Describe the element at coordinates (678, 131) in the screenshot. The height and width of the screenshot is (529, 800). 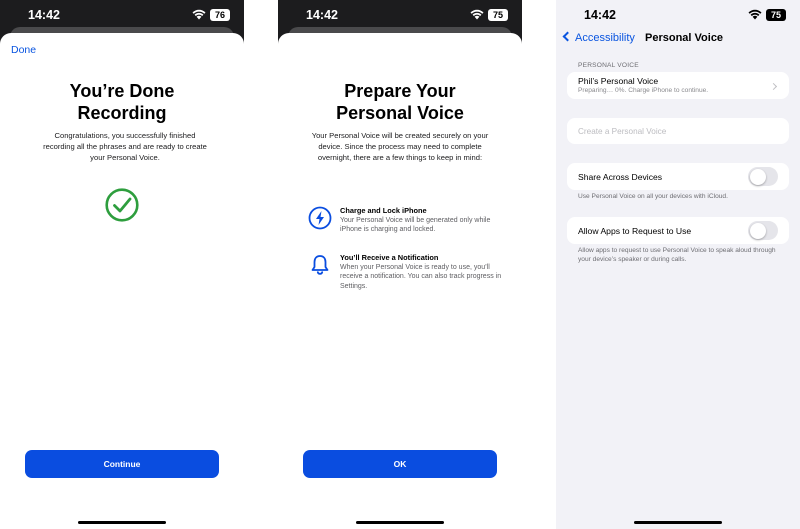
I see `create-voice-cell: Create a Personal Voice` at that location.